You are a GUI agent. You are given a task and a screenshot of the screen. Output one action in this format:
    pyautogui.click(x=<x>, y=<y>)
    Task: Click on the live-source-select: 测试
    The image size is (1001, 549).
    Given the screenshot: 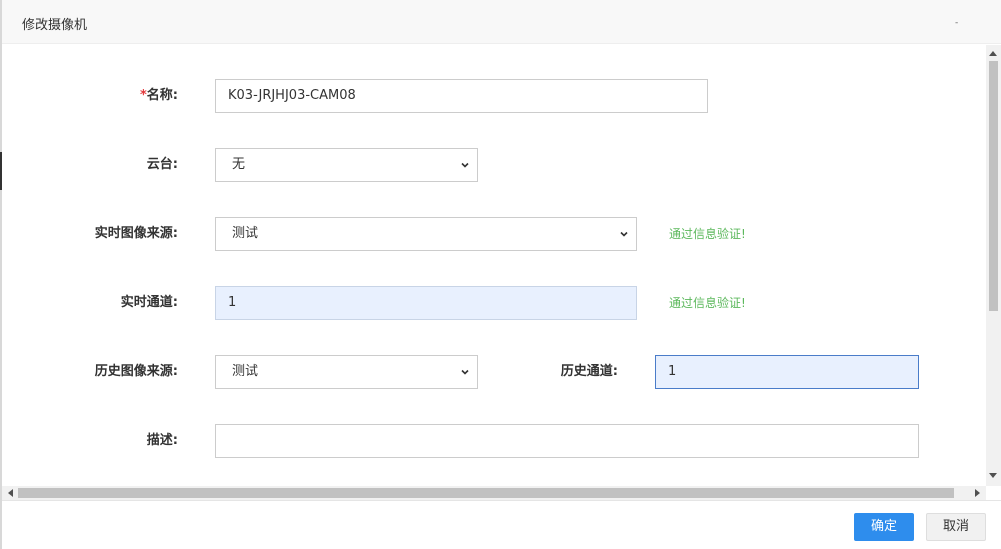 What is the action you would take?
    pyautogui.click(x=426, y=234)
    